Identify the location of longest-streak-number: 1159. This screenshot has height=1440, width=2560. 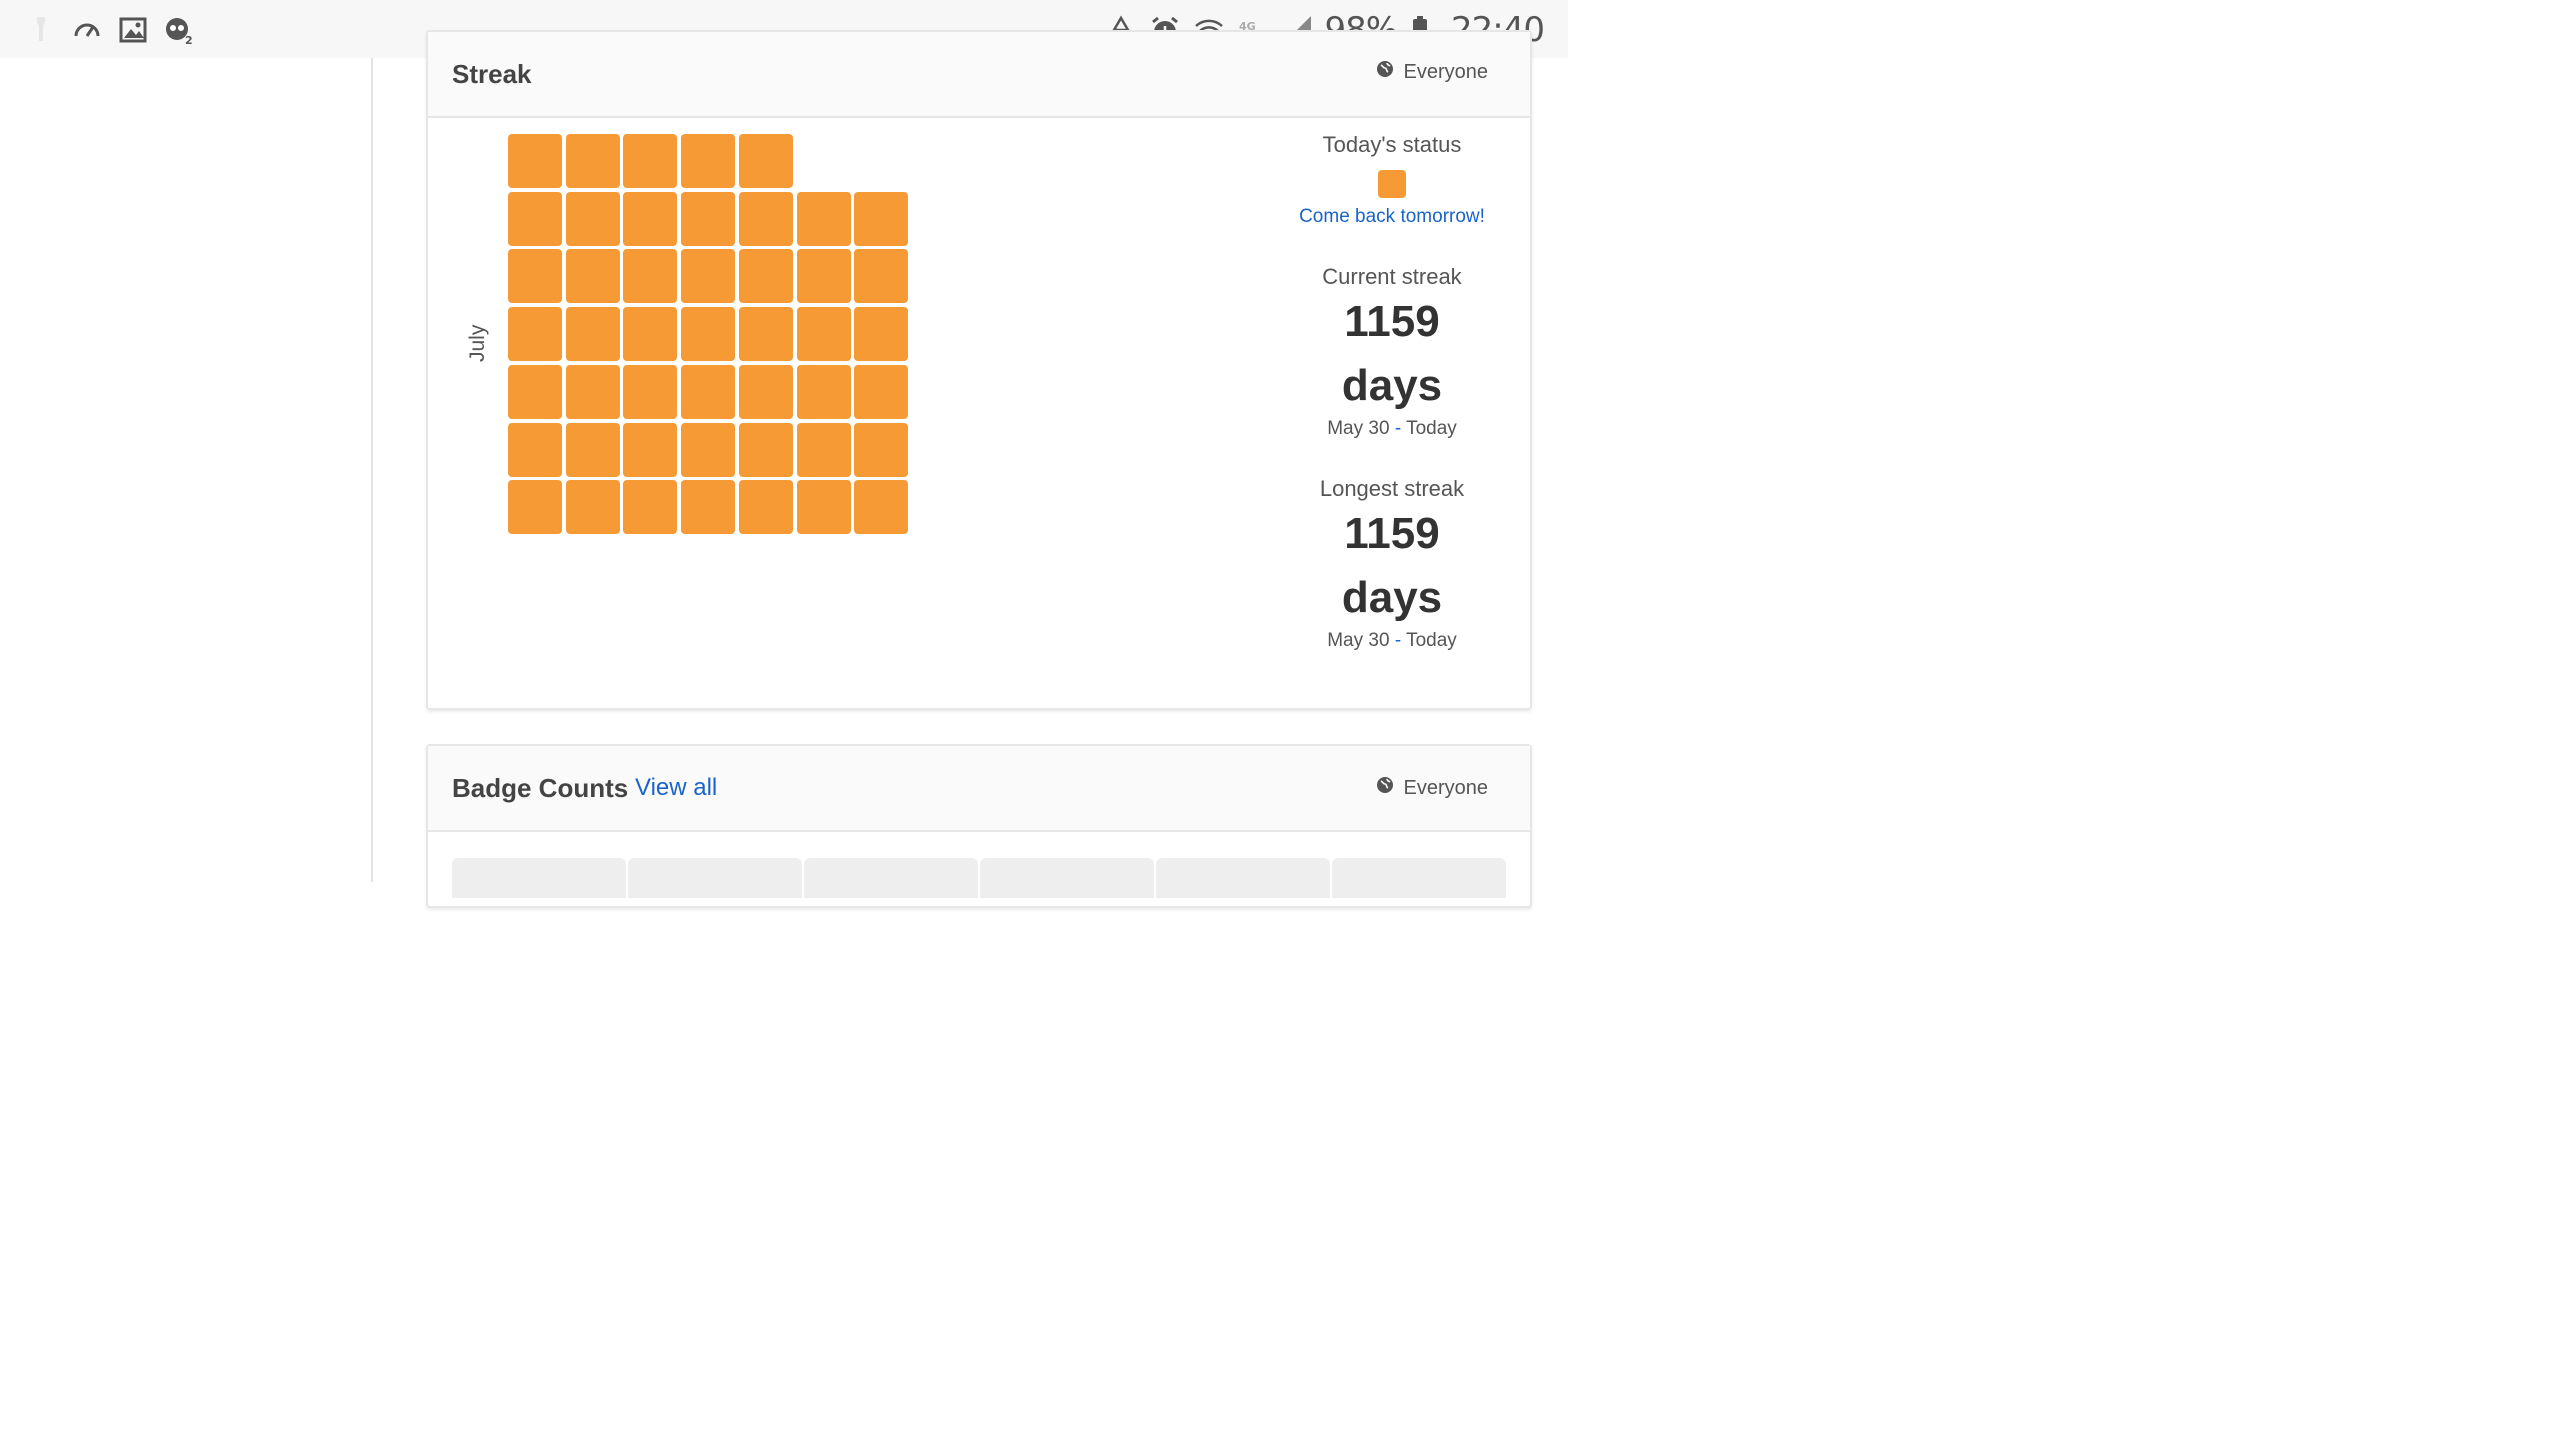
(1392, 533).